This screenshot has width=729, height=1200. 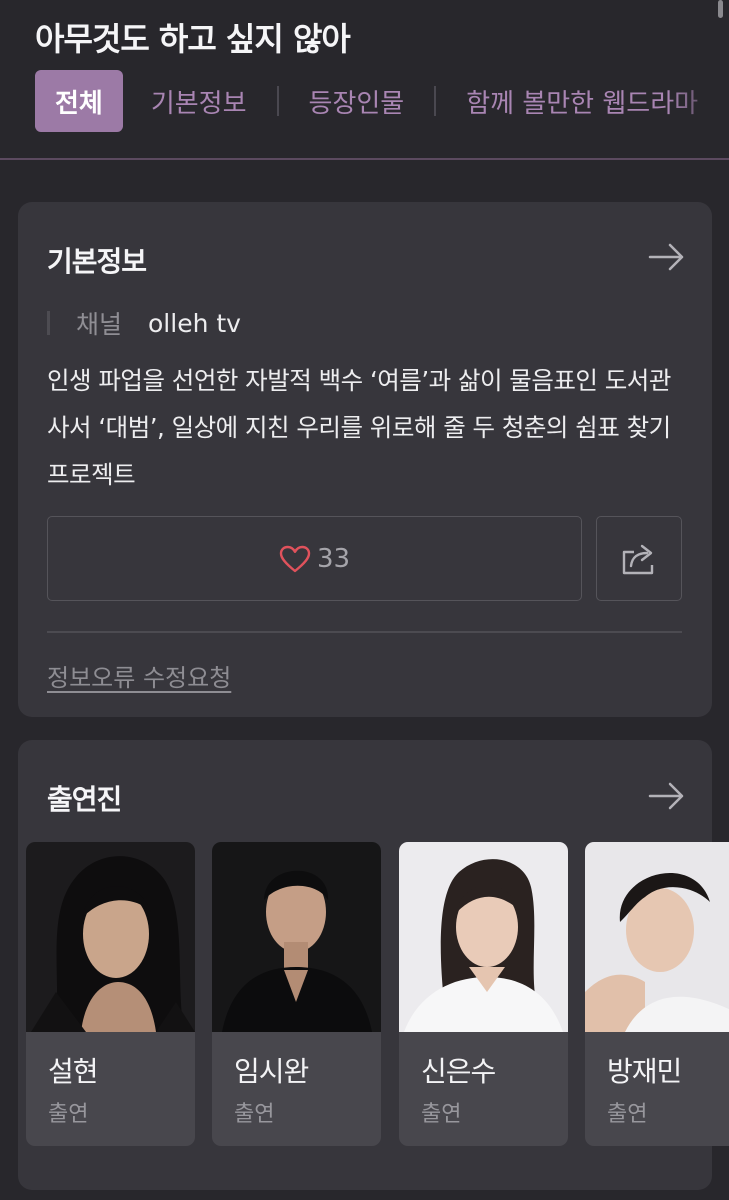 I want to click on basic-info-heading: 기본정보, so click(x=97, y=261).